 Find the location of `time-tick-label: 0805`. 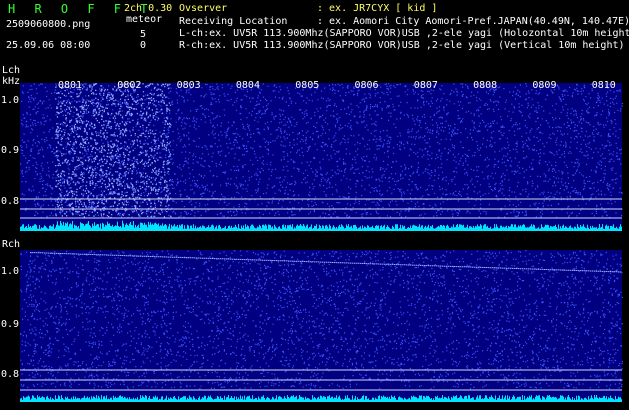

time-tick-label: 0805 is located at coordinates (307, 85).